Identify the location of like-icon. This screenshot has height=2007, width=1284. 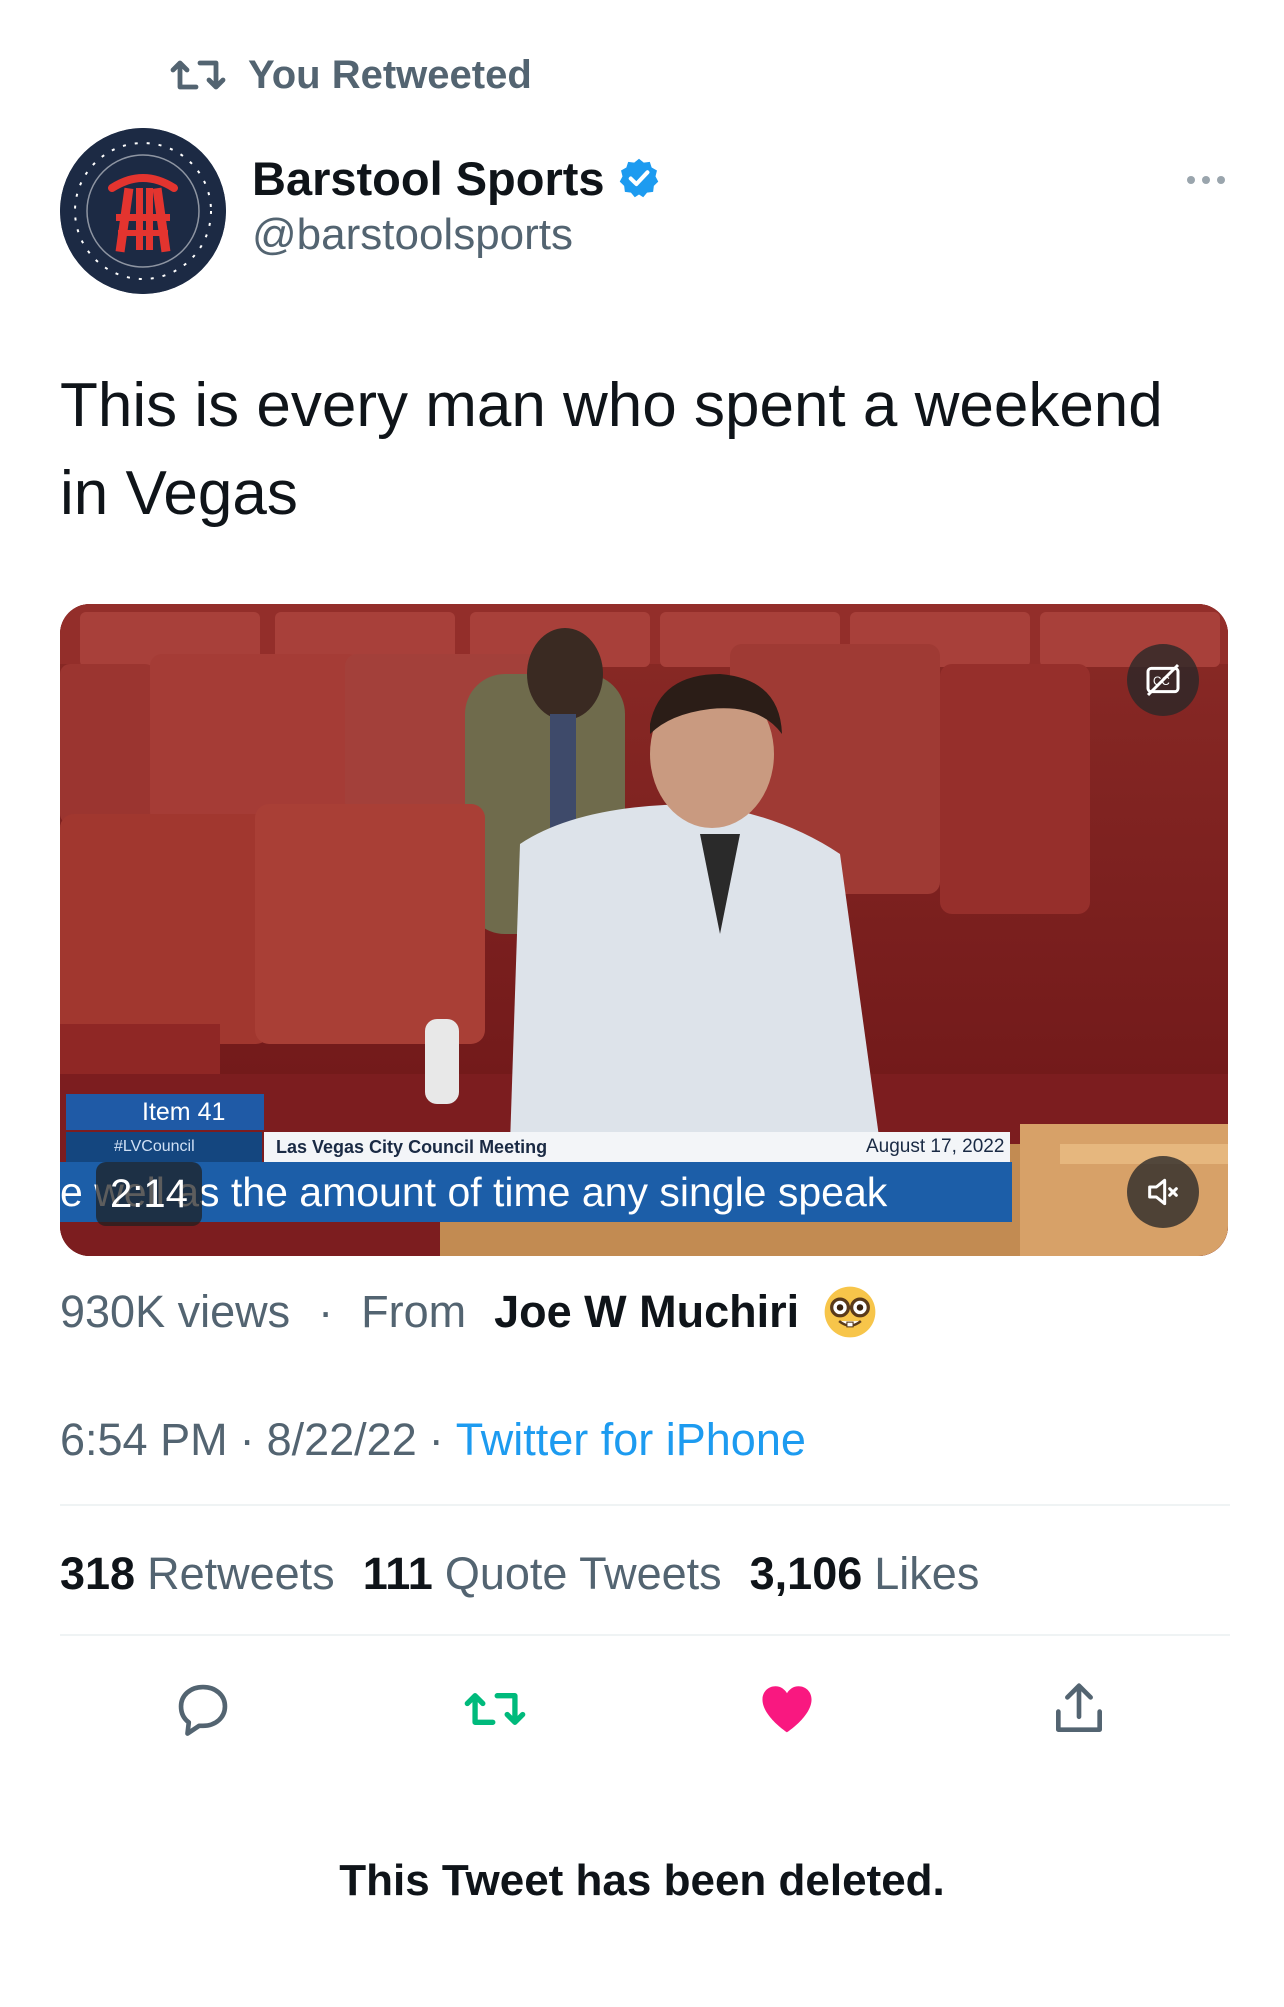
(787, 1709).